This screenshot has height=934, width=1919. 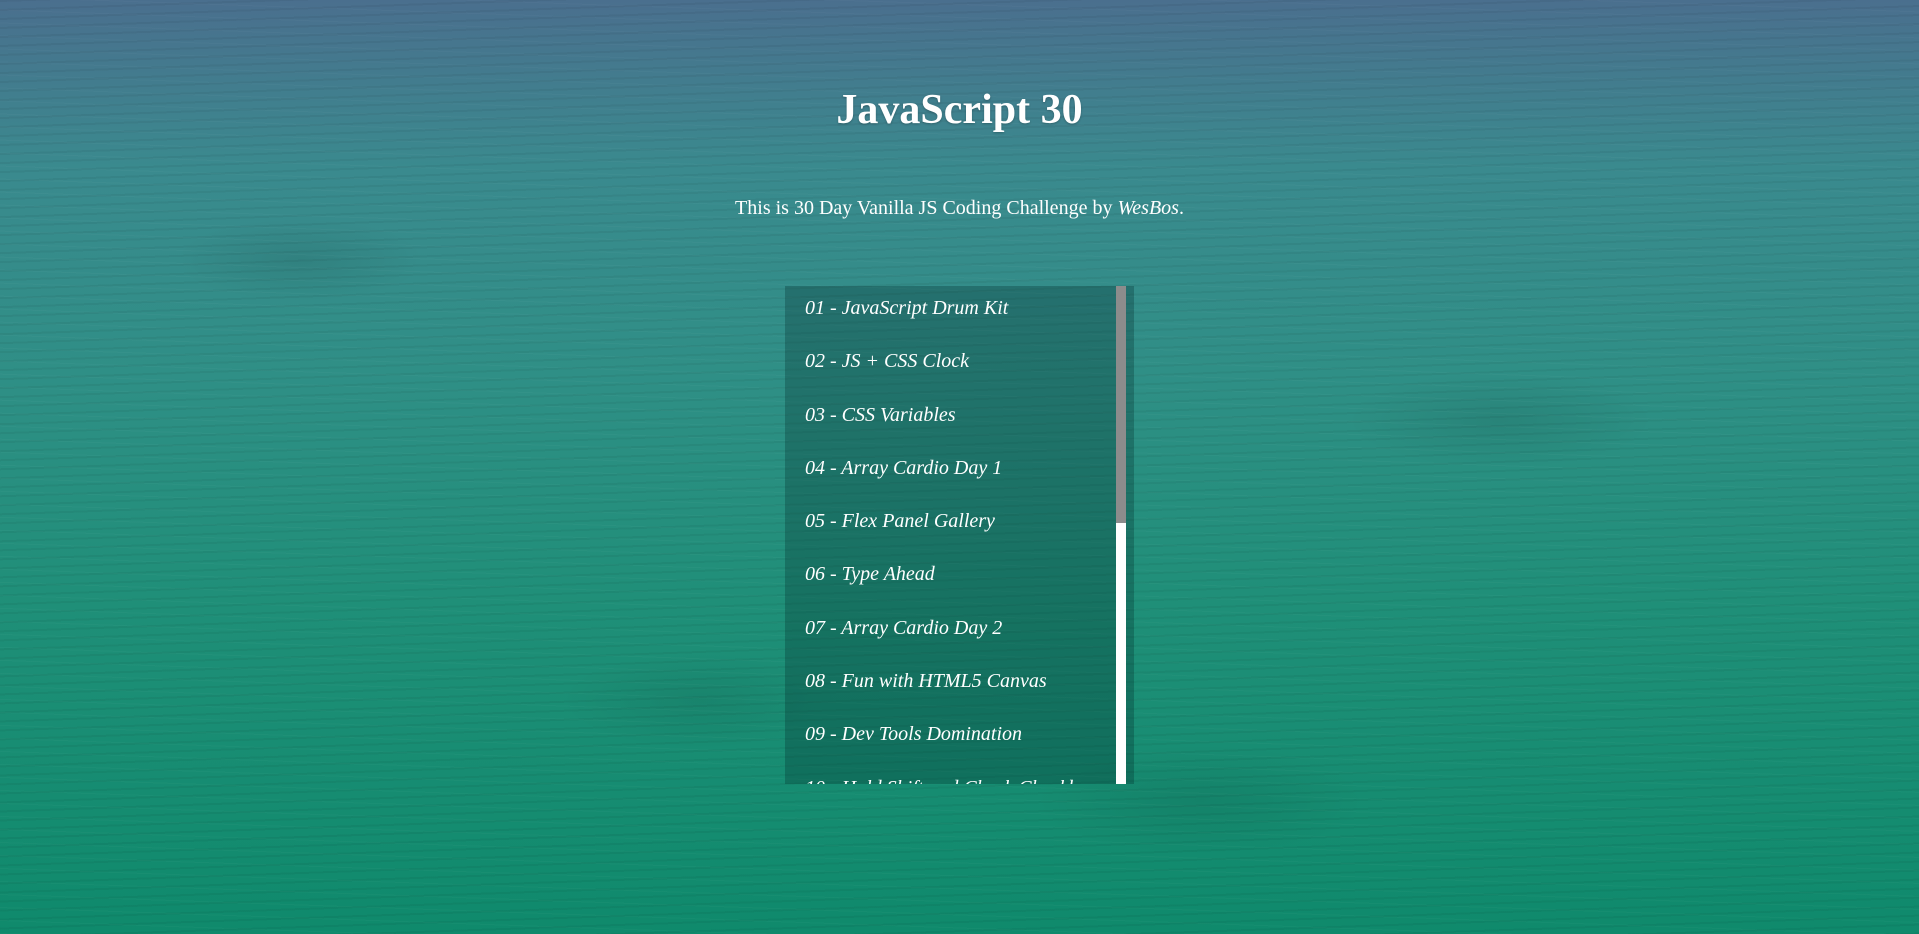 I want to click on page-title: JavaScript 30, so click(x=959, y=110).